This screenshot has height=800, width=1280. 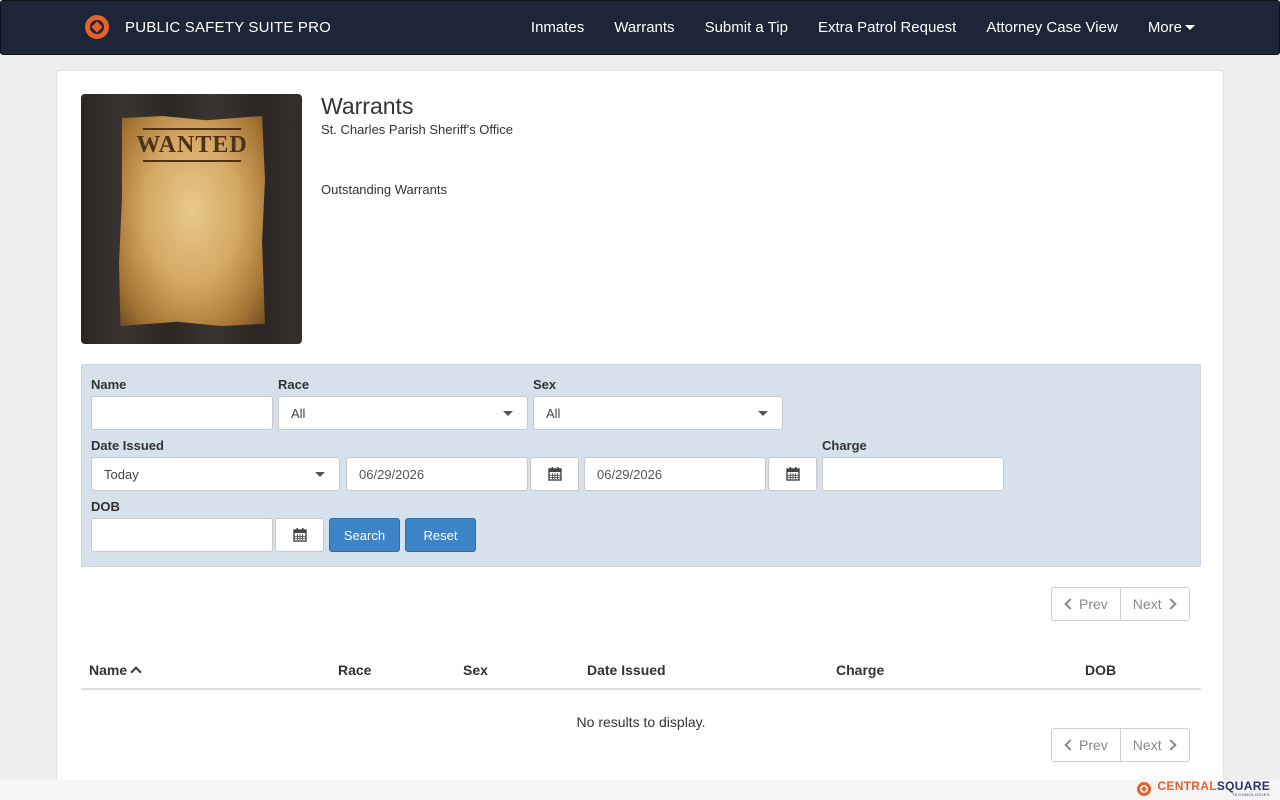 I want to click on brand-link: PUBLIC SAFETY SUITE PRO, so click(x=208, y=27).